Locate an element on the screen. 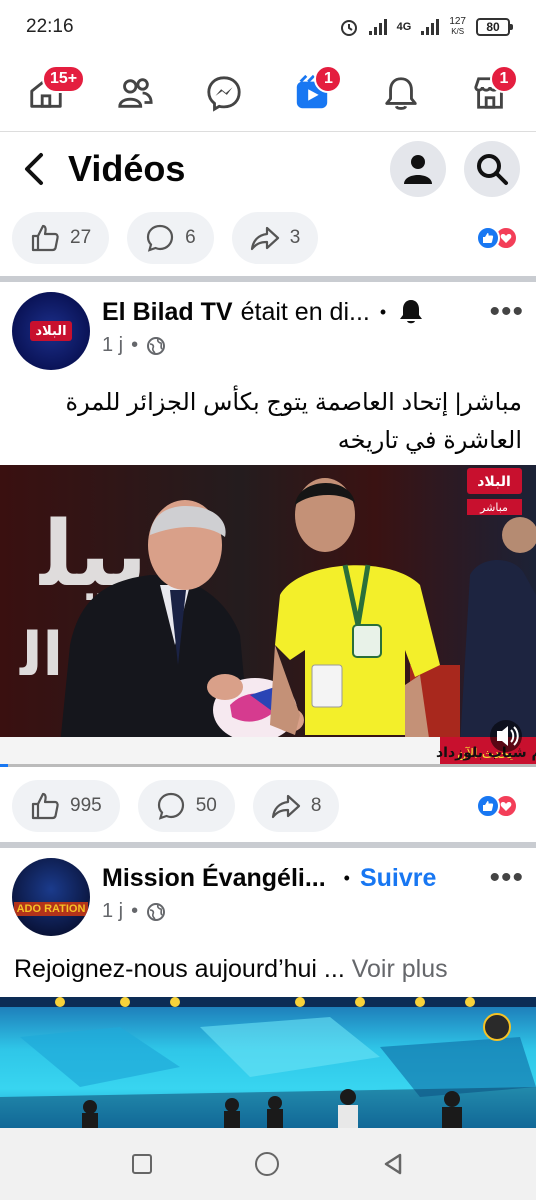 The image size is (536, 1200). mission-avatar-text: ADO RATION is located at coordinates (51, 909).